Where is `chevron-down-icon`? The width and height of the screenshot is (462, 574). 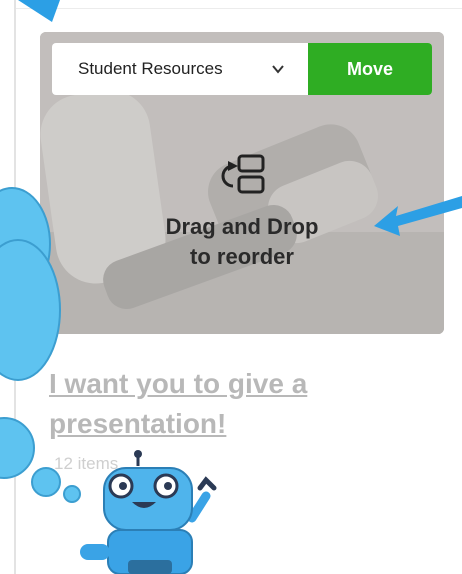 chevron-down-icon is located at coordinates (278, 69).